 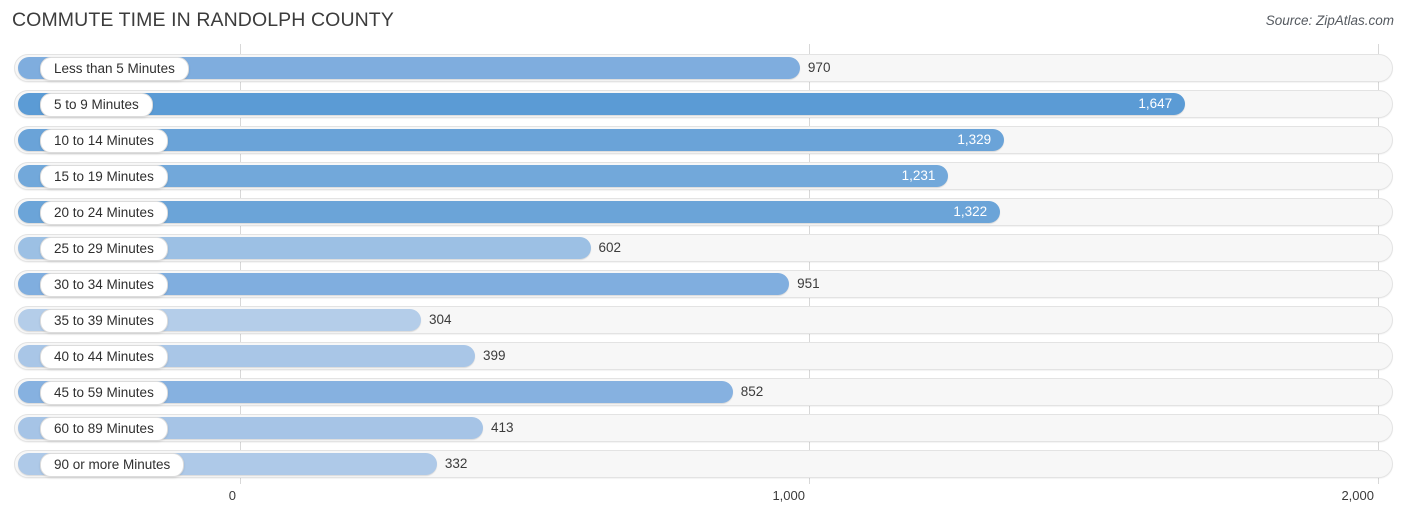 What do you see at coordinates (703, 356) in the screenshot?
I see `bar-row: 40 to 44 Minutes 399` at bounding box center [703, 356].